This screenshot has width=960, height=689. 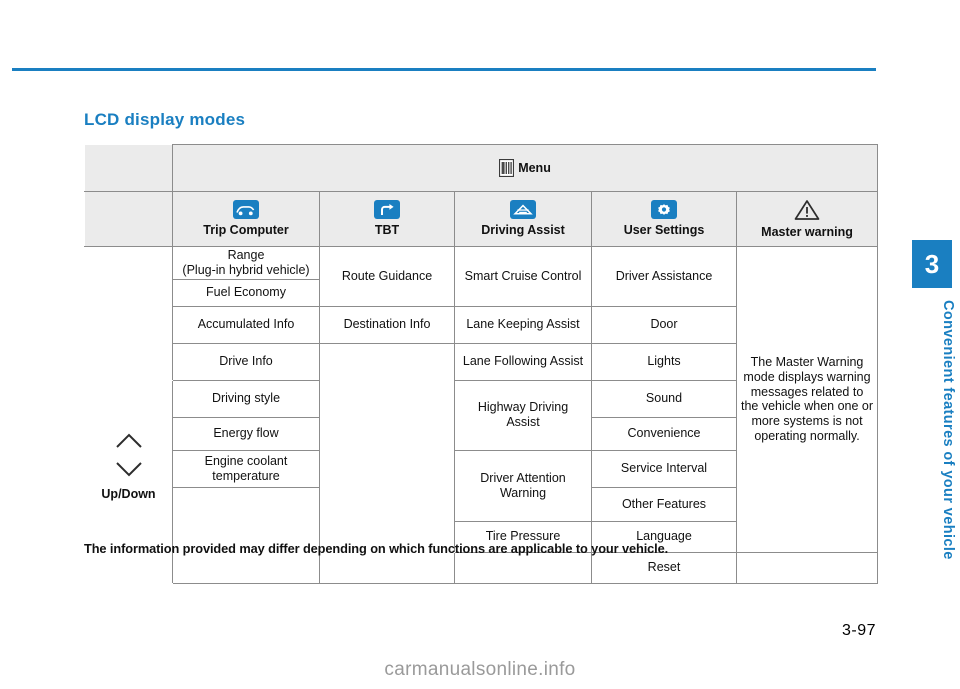 I want to click on updown-cell-top, so click(x=128, y=313).